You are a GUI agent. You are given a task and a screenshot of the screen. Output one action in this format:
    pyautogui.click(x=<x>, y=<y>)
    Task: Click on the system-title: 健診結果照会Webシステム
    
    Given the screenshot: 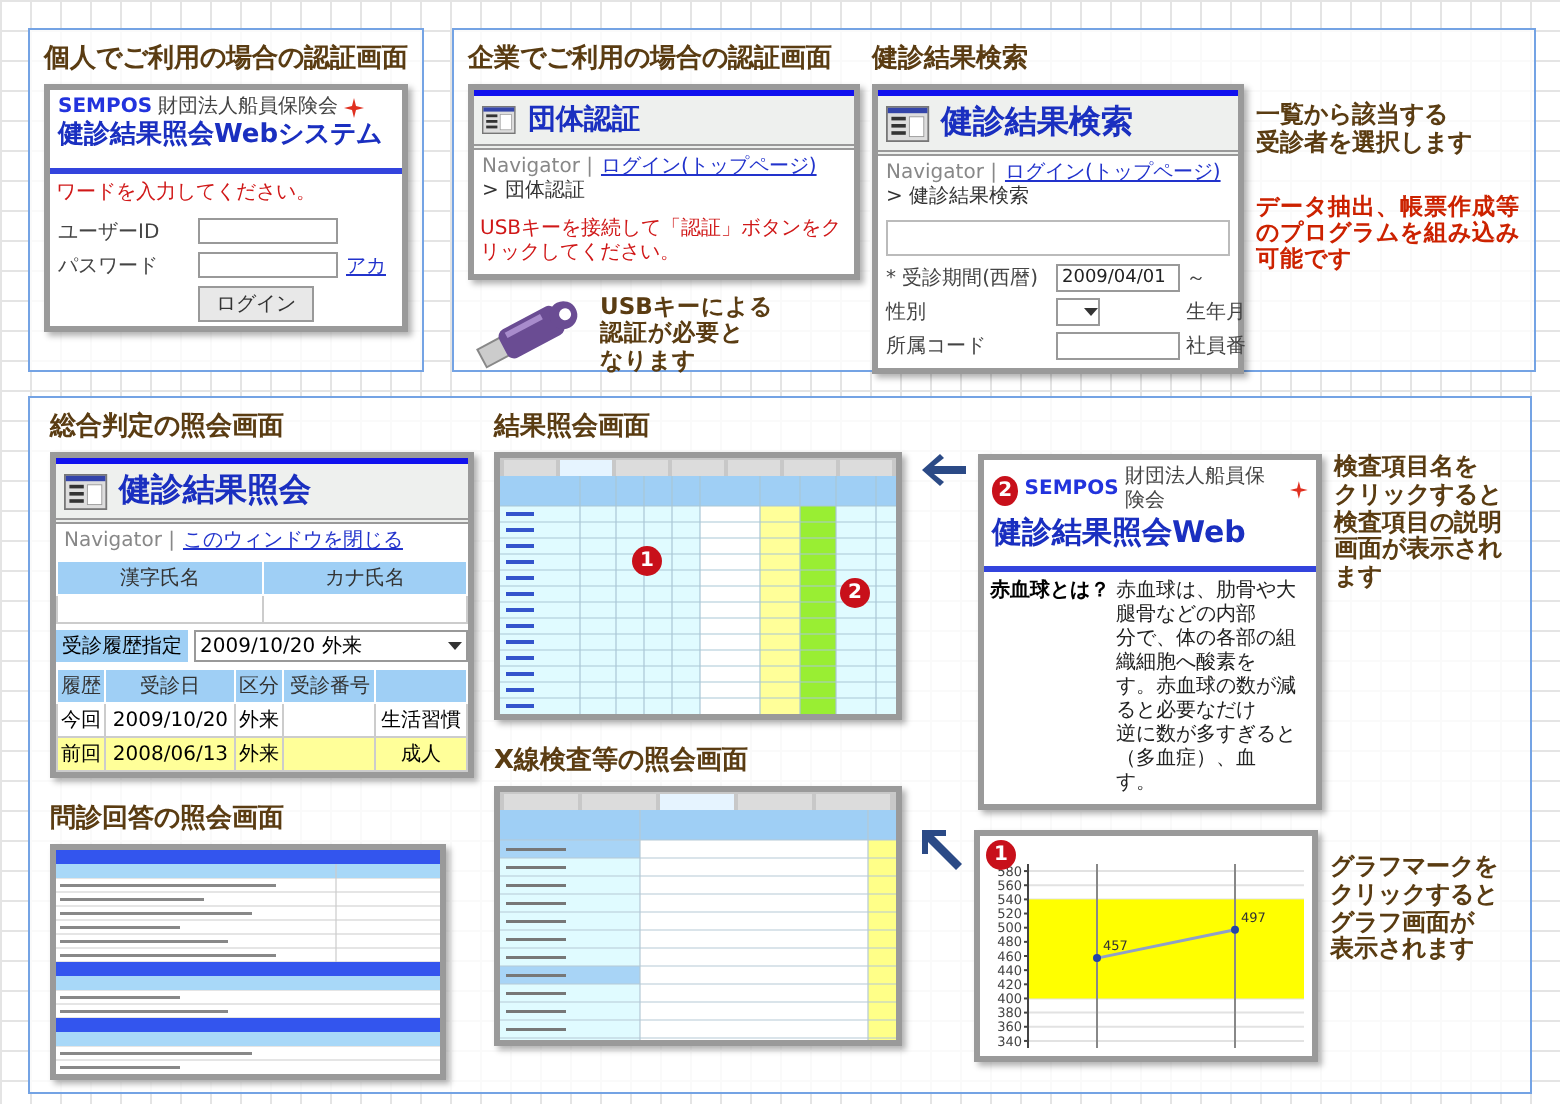 What is the action you would take?
    pyautogui.click(x=219, y=136)
    